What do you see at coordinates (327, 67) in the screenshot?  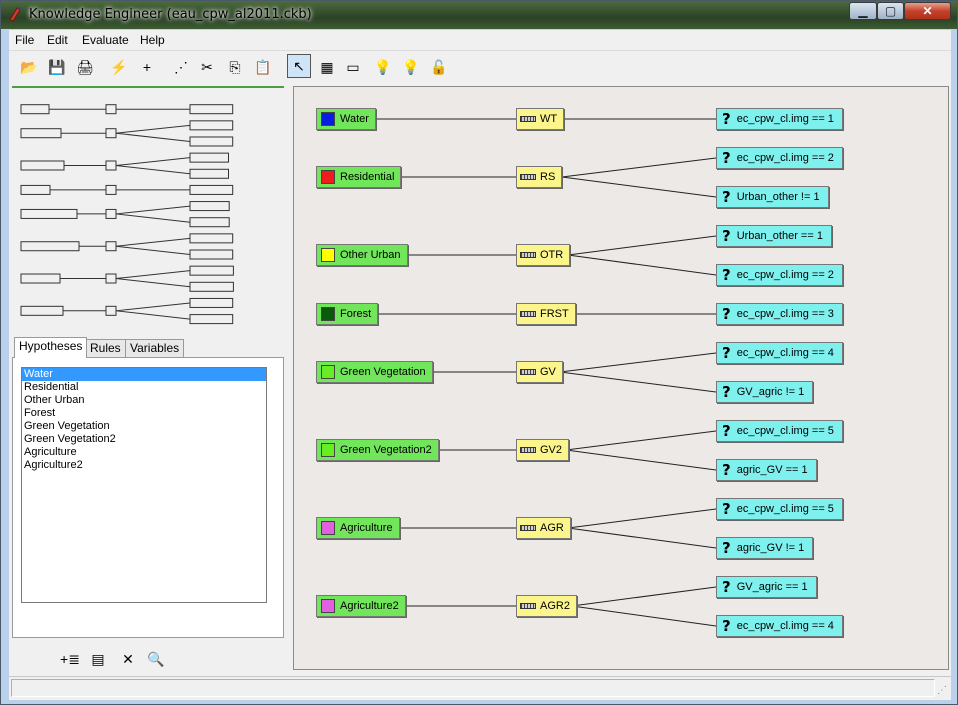 I see `color-ab-icon: ▦` at bounding box center [327, 67].